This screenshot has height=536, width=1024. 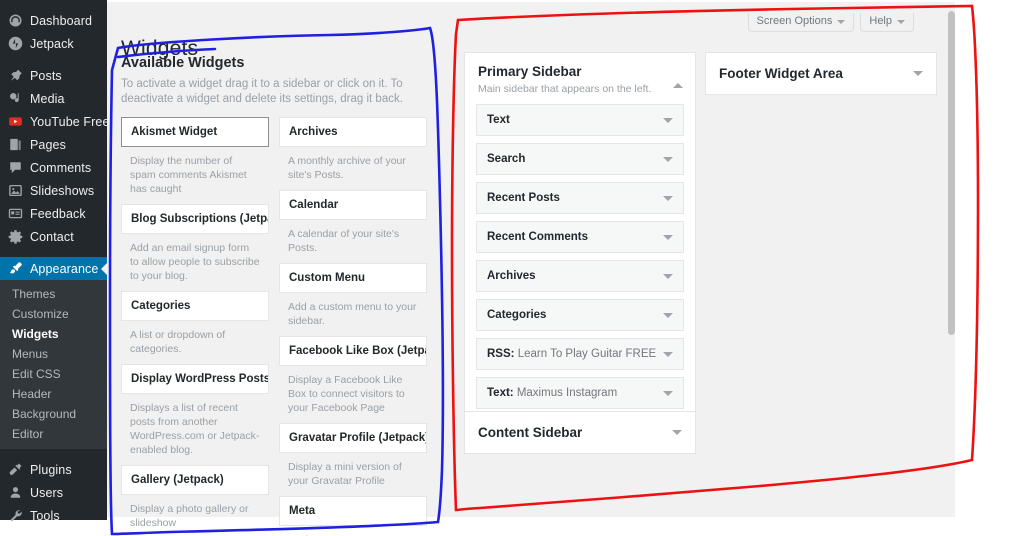 What do you see at coordinates (53, 294) in the screenshot?
I see `submenu-item-themes: Themes` at bounding box center [53, 294].